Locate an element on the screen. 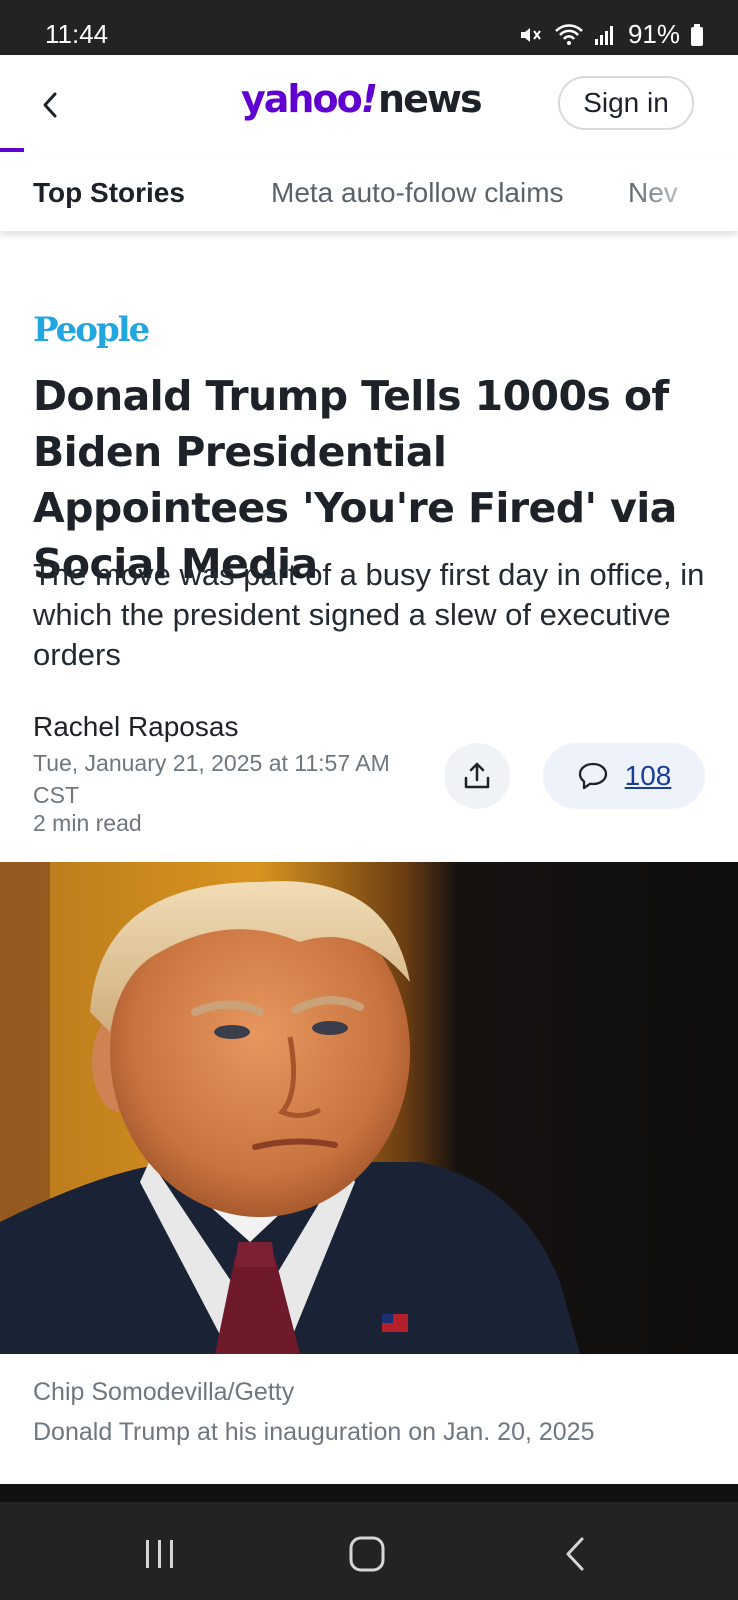 This screenshot has width=738, height=1600. tab-top-stories: Top Stories is located at coordinates (109, 193).